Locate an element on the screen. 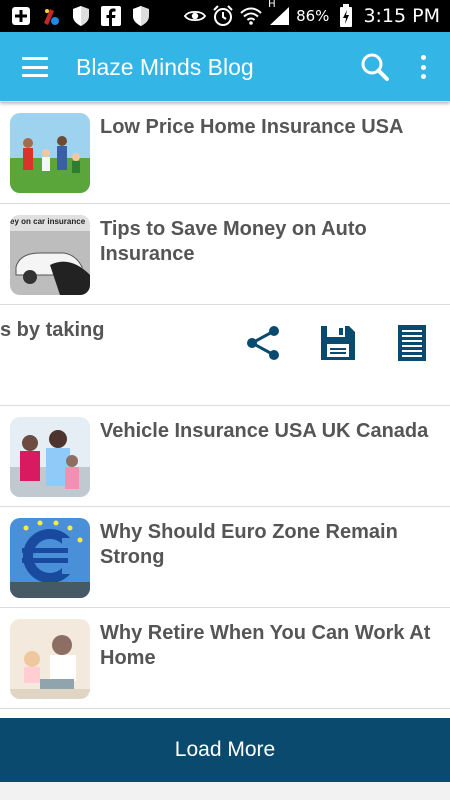 The image size is (450, 800). load-more-button: Load More is located at coordinates (225, 750).